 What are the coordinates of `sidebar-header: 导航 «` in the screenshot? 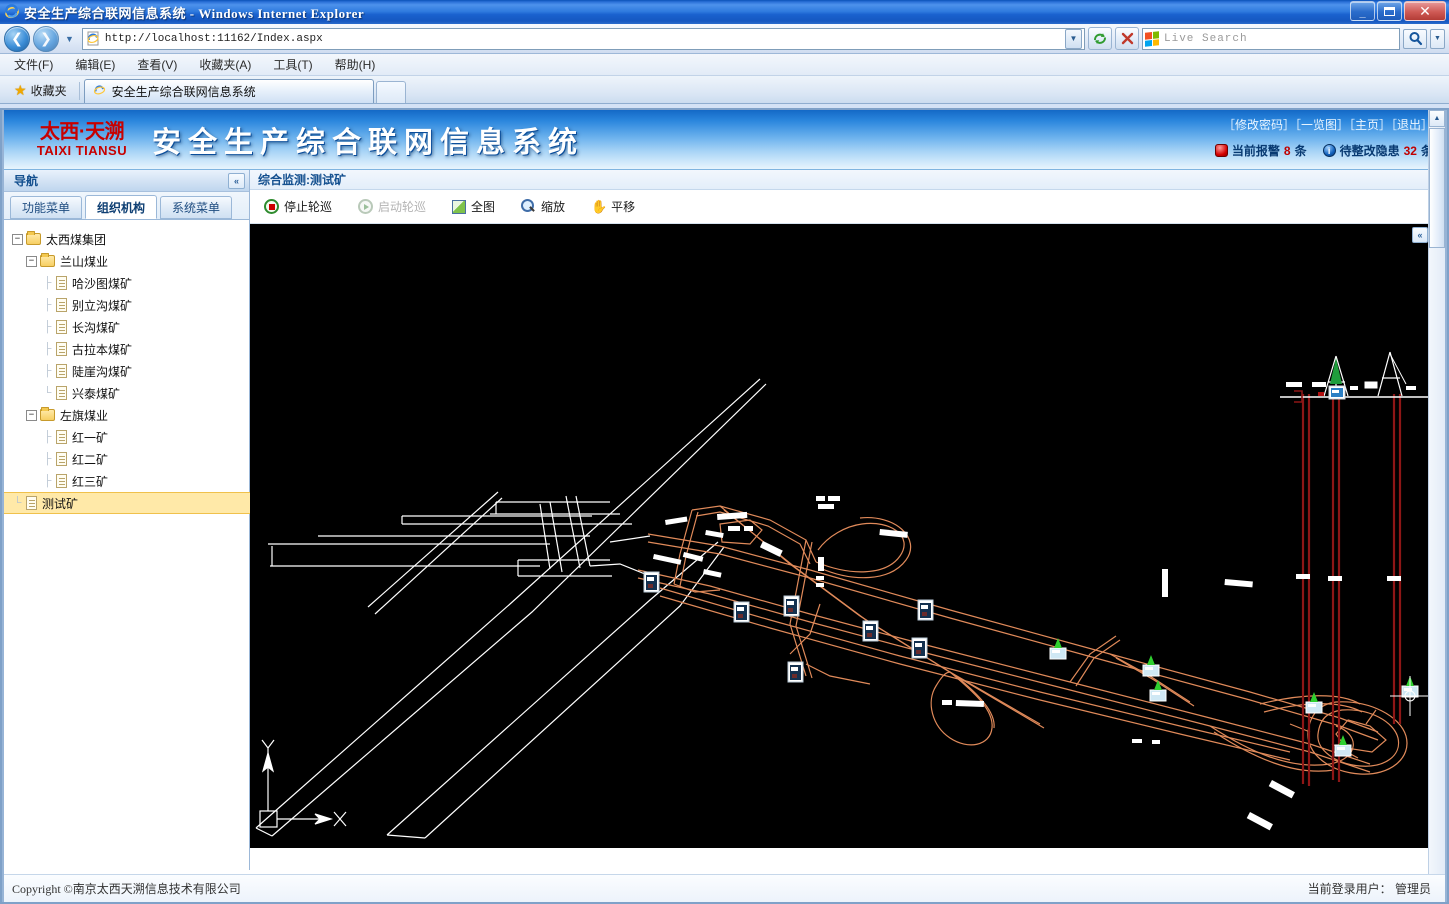 It's located at (126, 181).